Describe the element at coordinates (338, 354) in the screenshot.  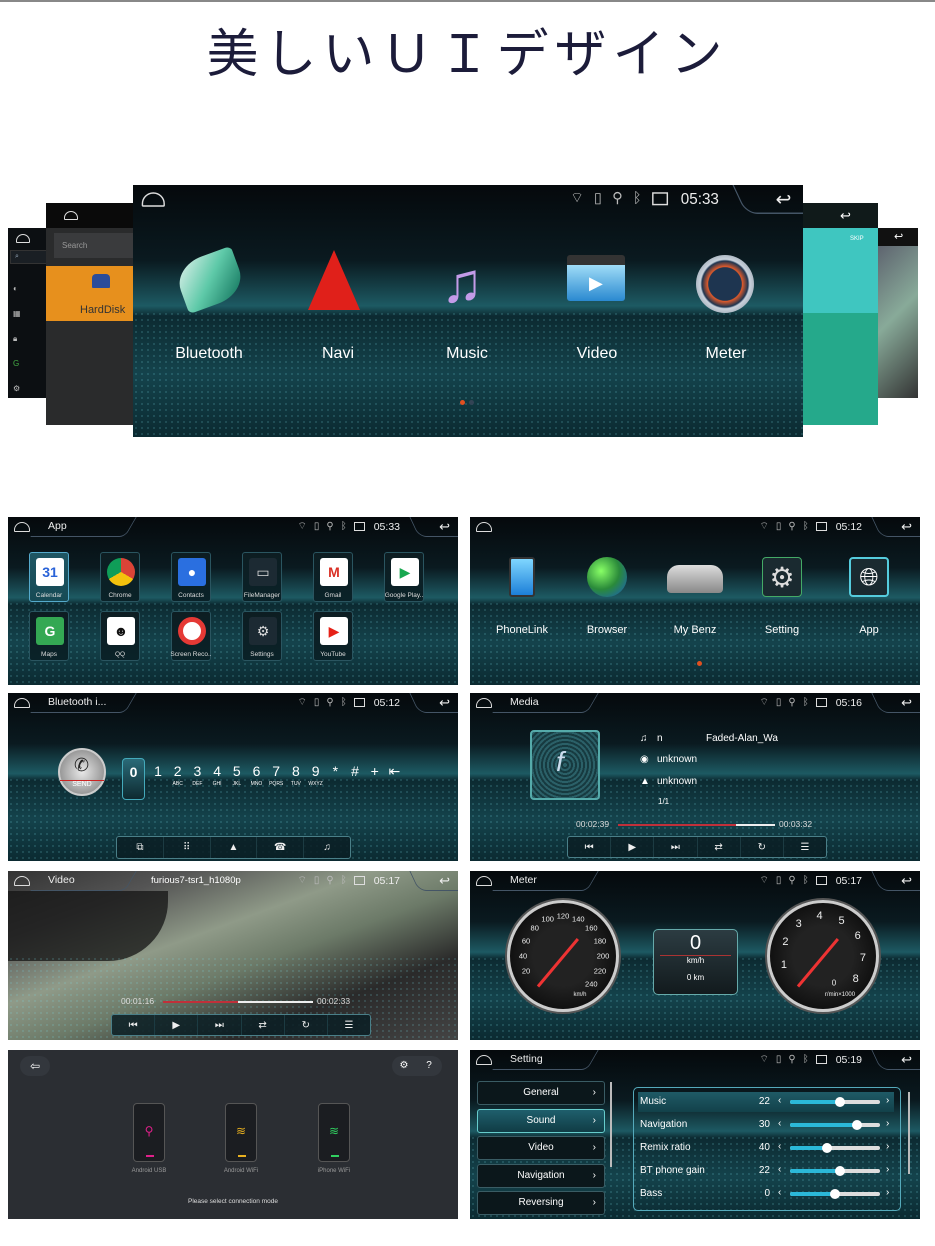
I see `hero-app-label: Navi` at that location.